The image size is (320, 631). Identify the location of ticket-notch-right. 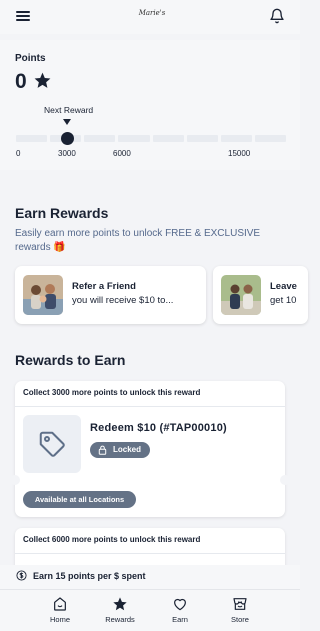
(285, 480).